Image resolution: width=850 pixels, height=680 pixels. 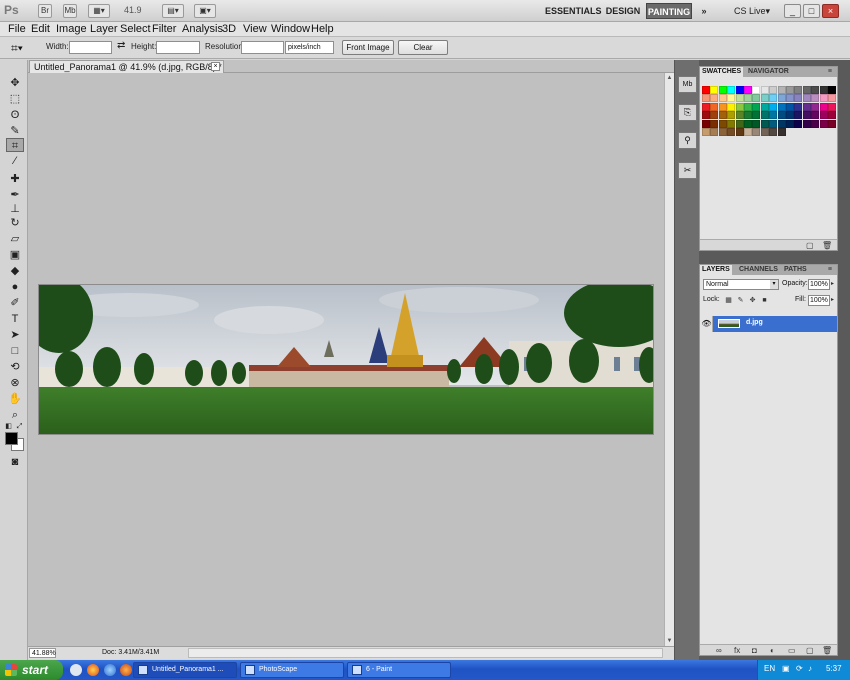 What do you see at coordinates (786, 668) in the screenshot?
I see `tray-app-icon: ▣` at bounding box center [786, 668].